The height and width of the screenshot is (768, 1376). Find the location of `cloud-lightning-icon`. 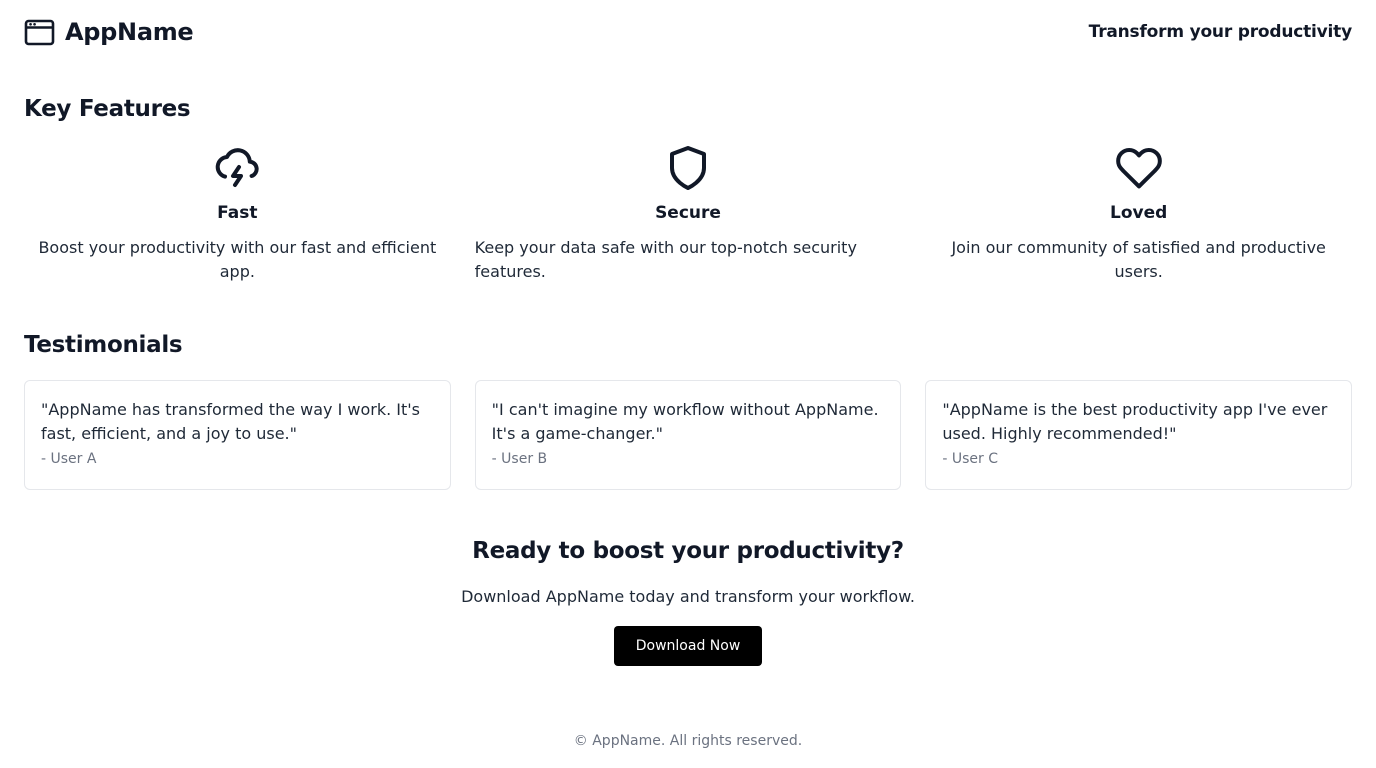

cloud-lightning-icon is located at coordinates (237, 168).